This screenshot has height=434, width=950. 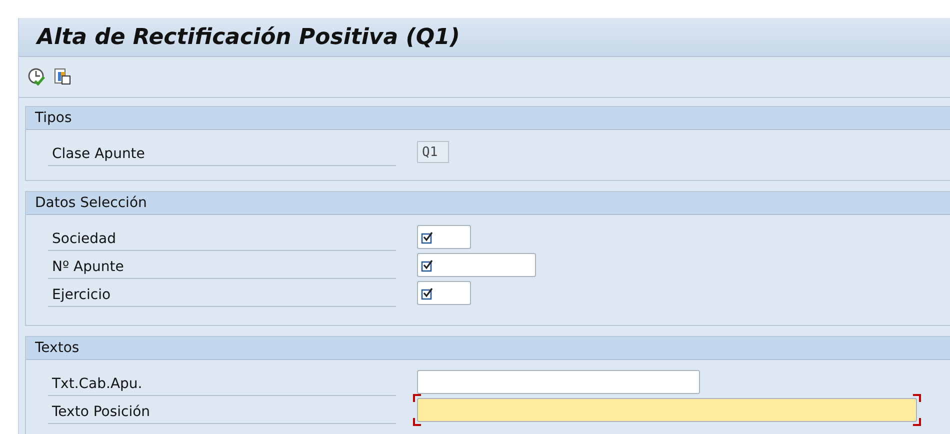 What do you see at coordinates (222, 384) in the screenshot?
I see `field-label: Txt.Cab.Apu.` at bounding box center [222, 384].